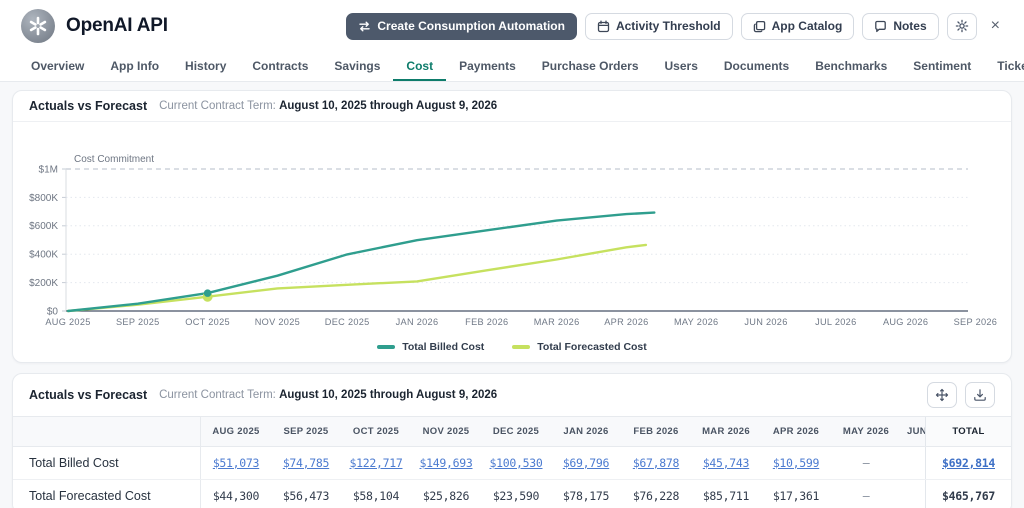 This screenshot has width=1024, height=508. I want to click on value-cell: $56,473, so click(306, 494).